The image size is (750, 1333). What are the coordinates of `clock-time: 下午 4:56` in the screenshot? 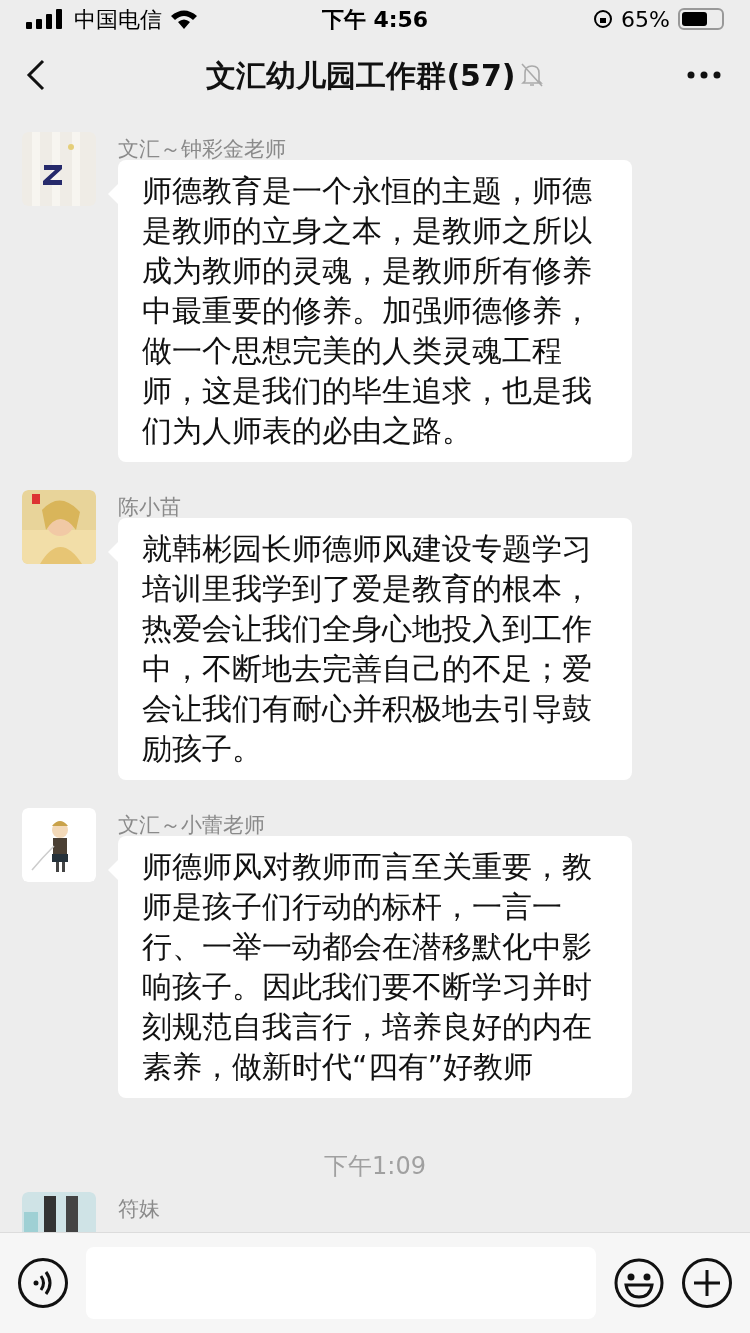 It's located at (375, 19).